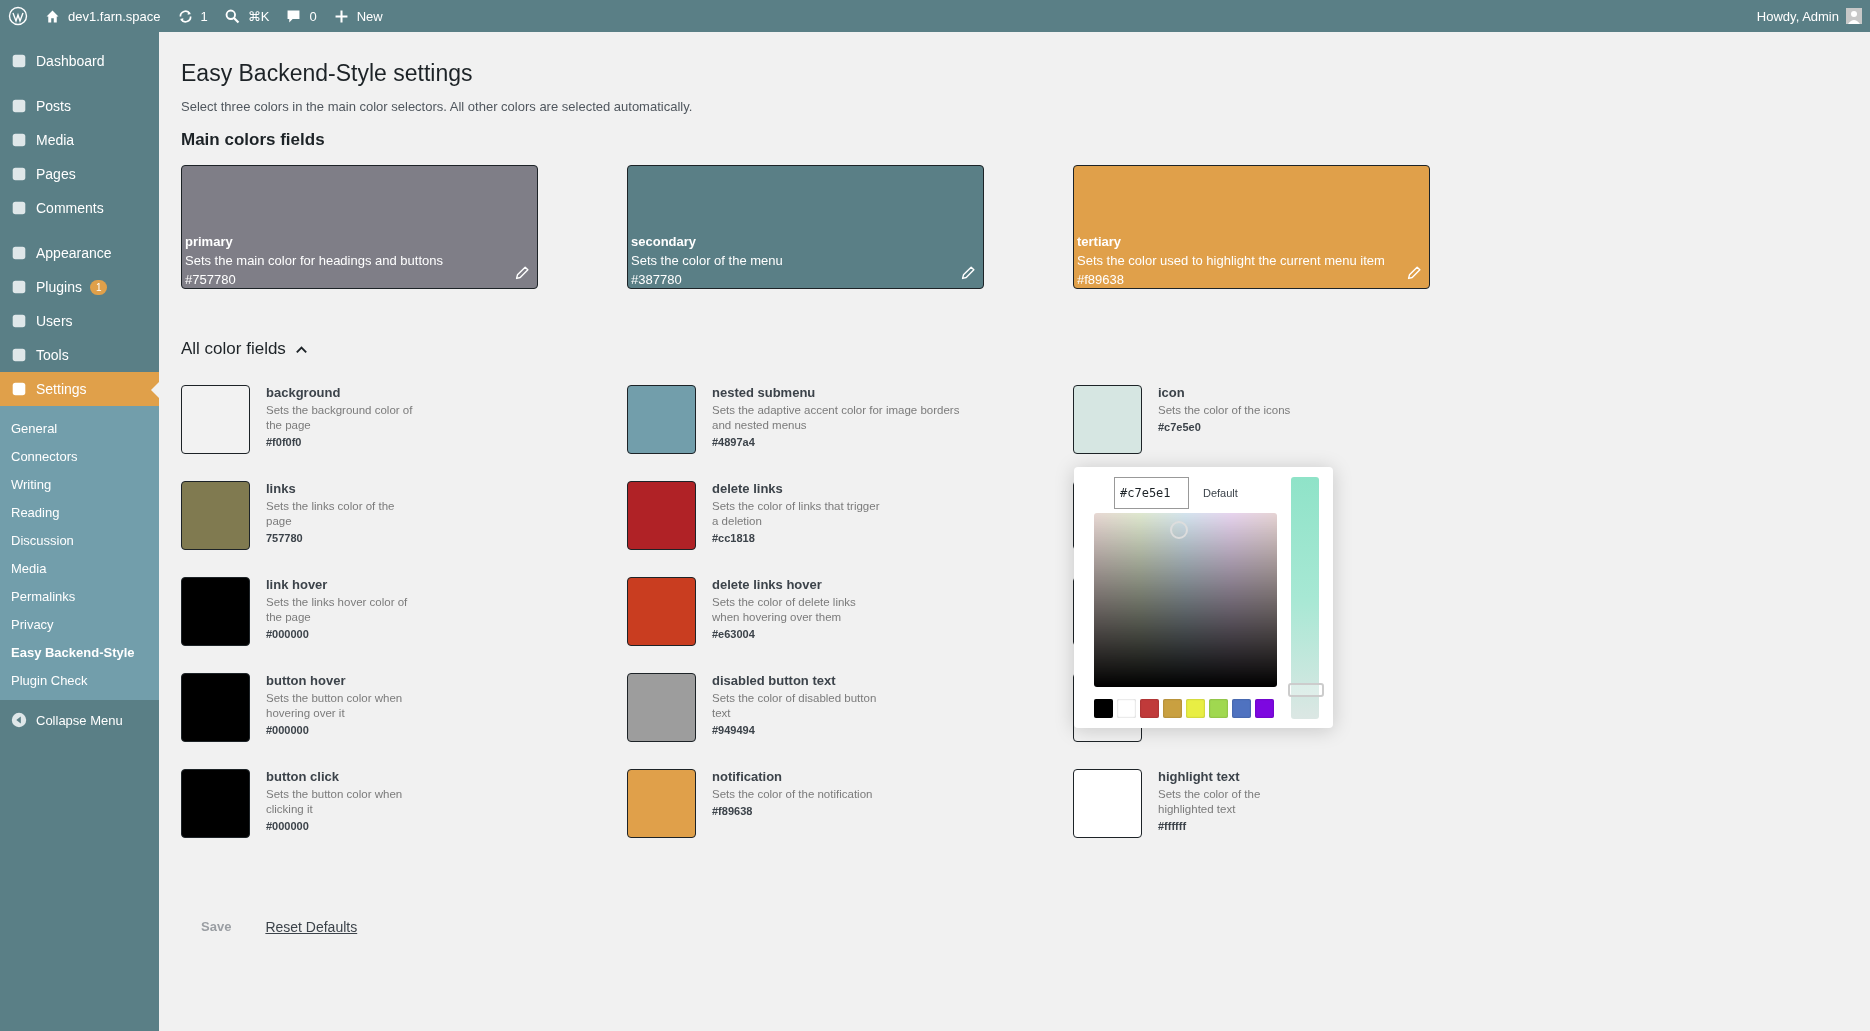  Describe the element at coordinates (232, 16) in the screenshot. I see `search-icon` at that location.